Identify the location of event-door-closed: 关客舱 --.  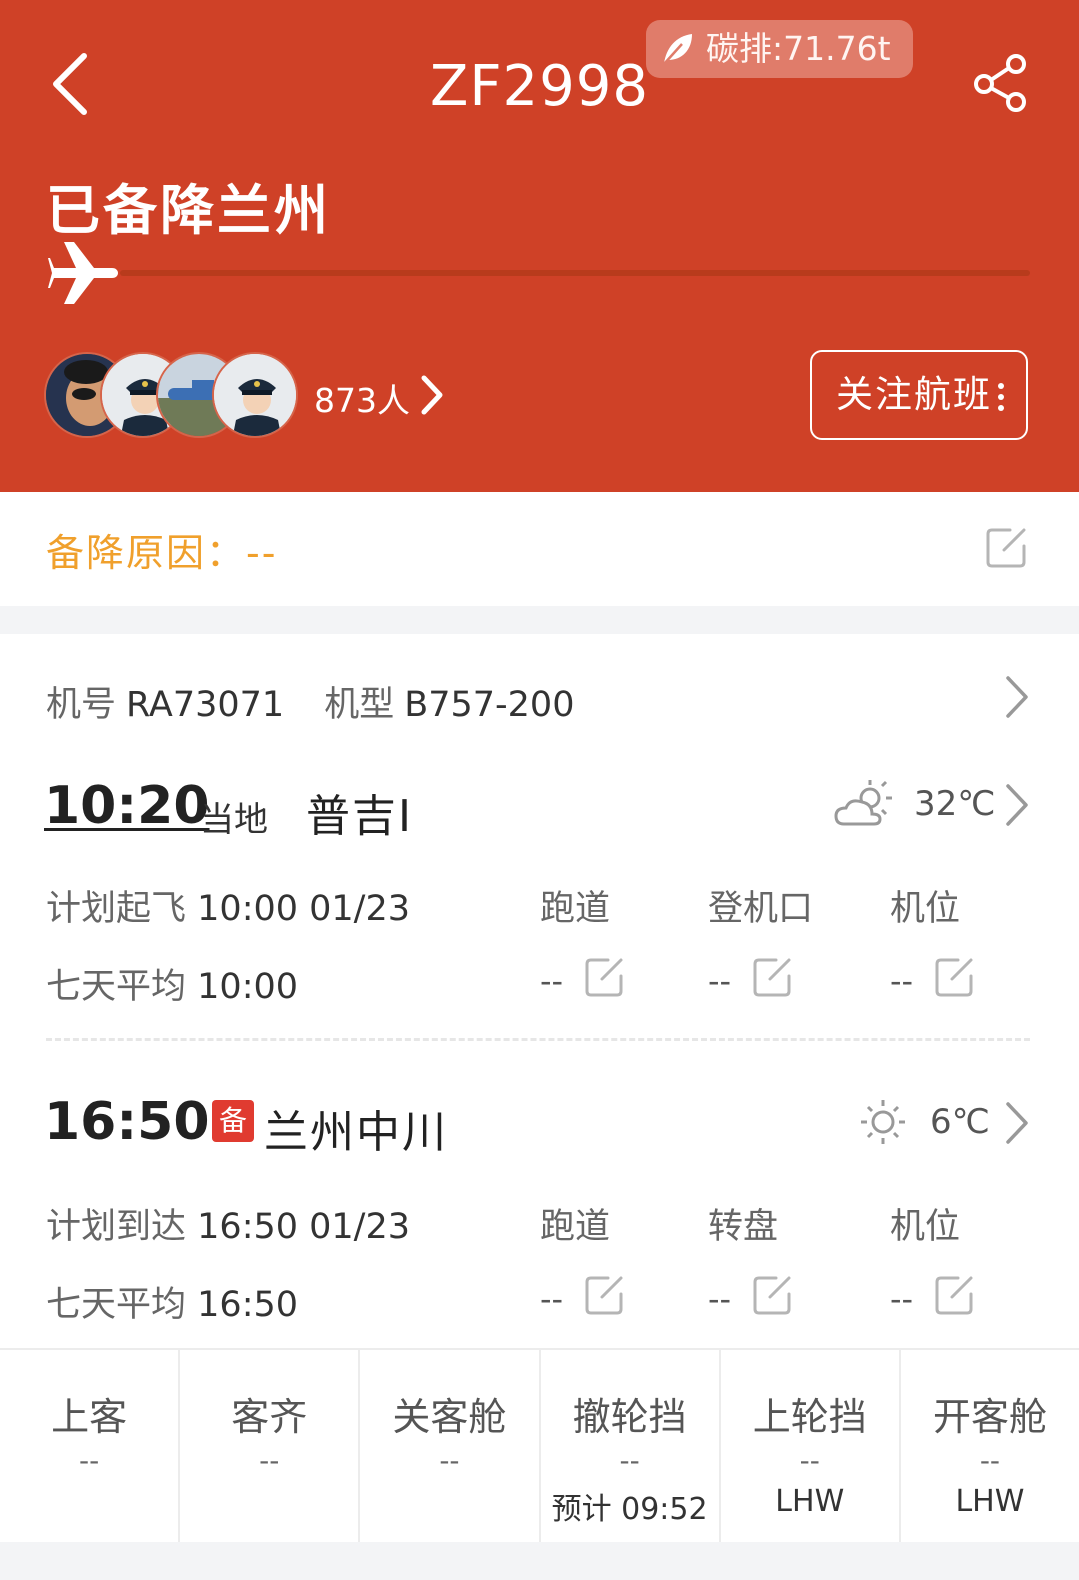
(450, 1446).